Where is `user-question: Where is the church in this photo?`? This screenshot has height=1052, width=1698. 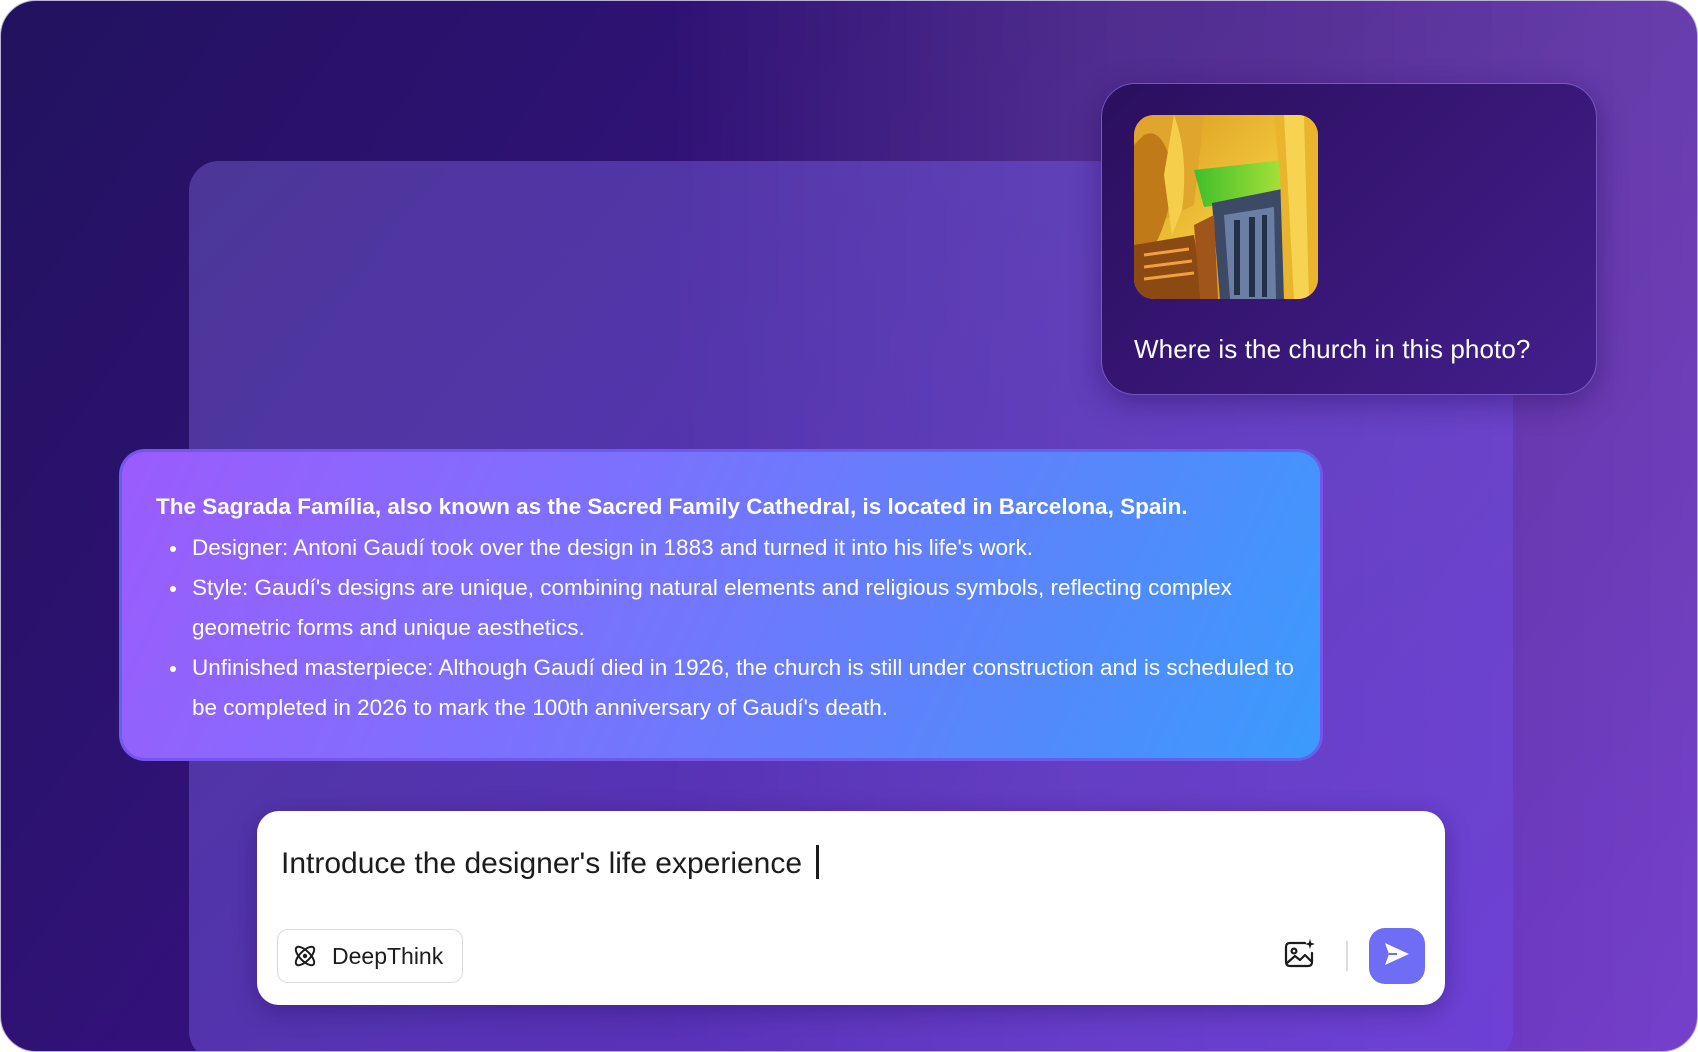 user-question: Where is the church in this photo? is located at coordinates (1332, 349).